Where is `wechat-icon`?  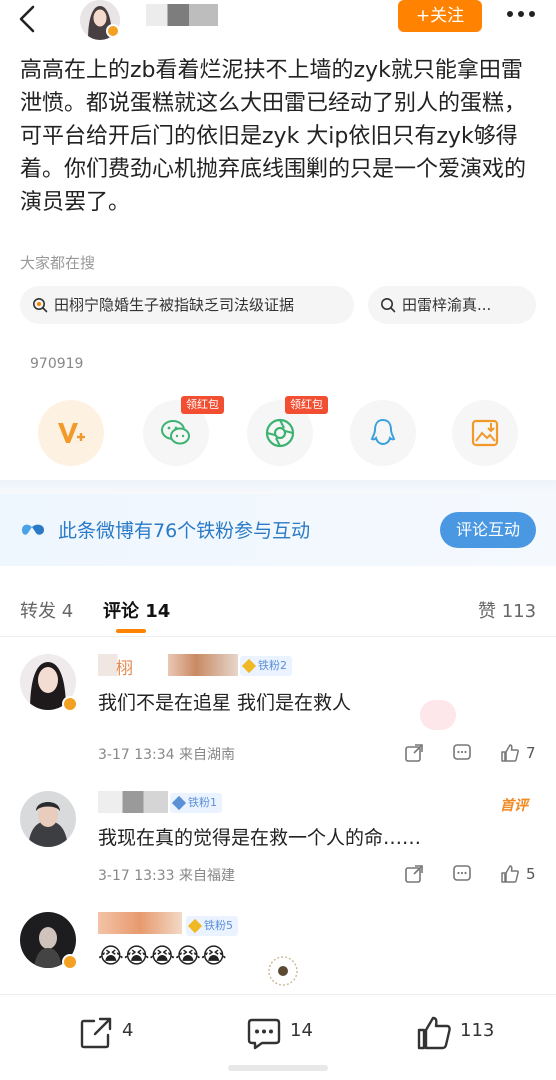
wechat-icon is located at coordinates (175, 432).